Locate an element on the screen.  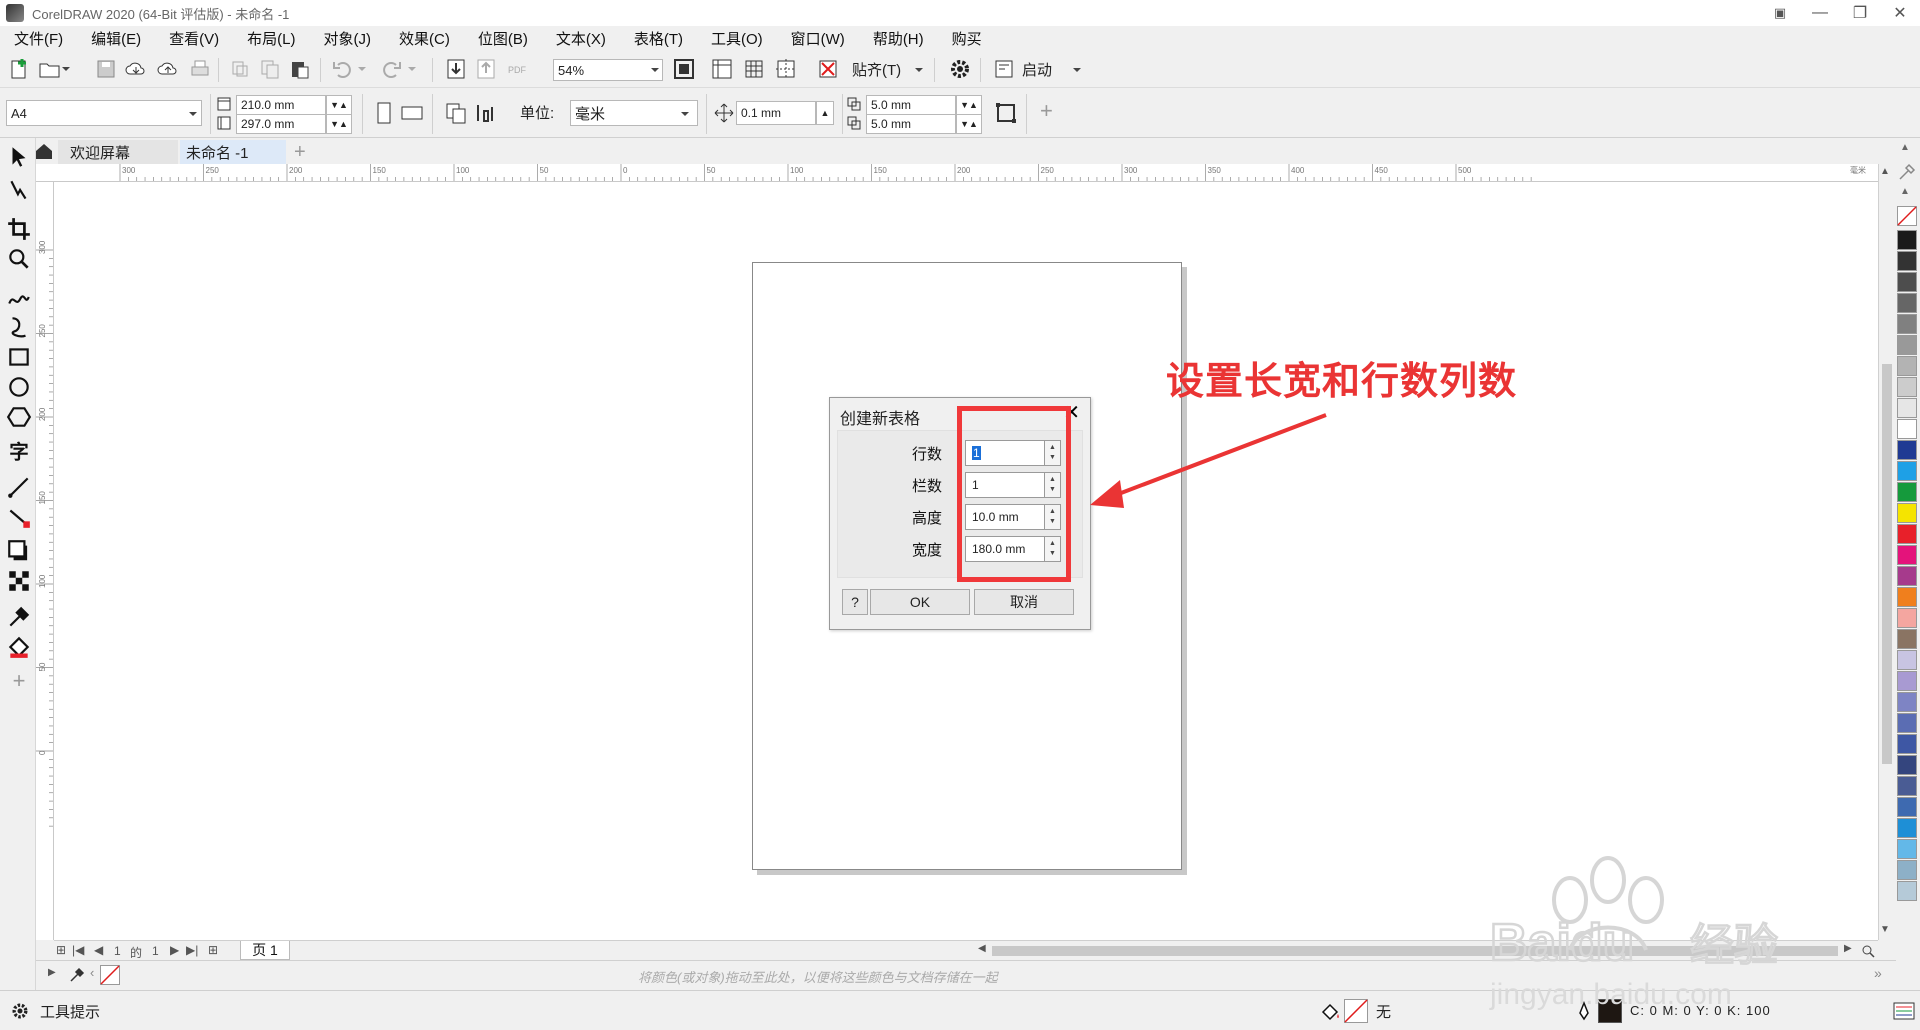
units-dropdown-icon is located at coordinates (685, 114).